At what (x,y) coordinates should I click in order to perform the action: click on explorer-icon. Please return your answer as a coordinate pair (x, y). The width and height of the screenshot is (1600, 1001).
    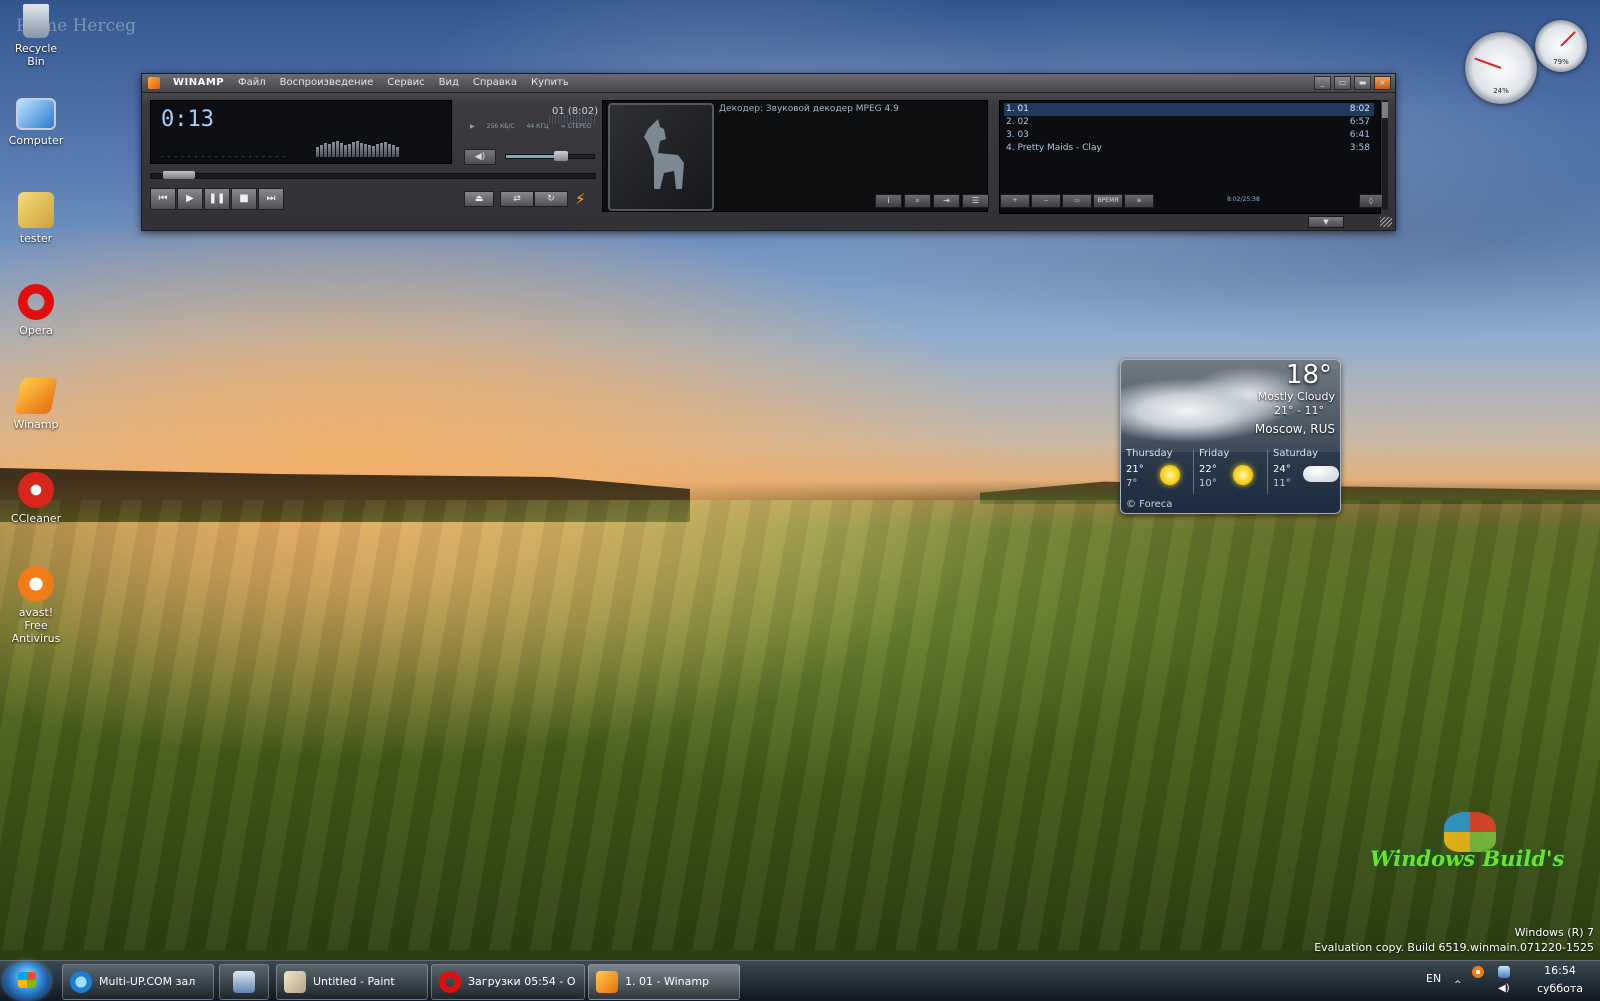
    Looking at the image, I should click on (244, 982).